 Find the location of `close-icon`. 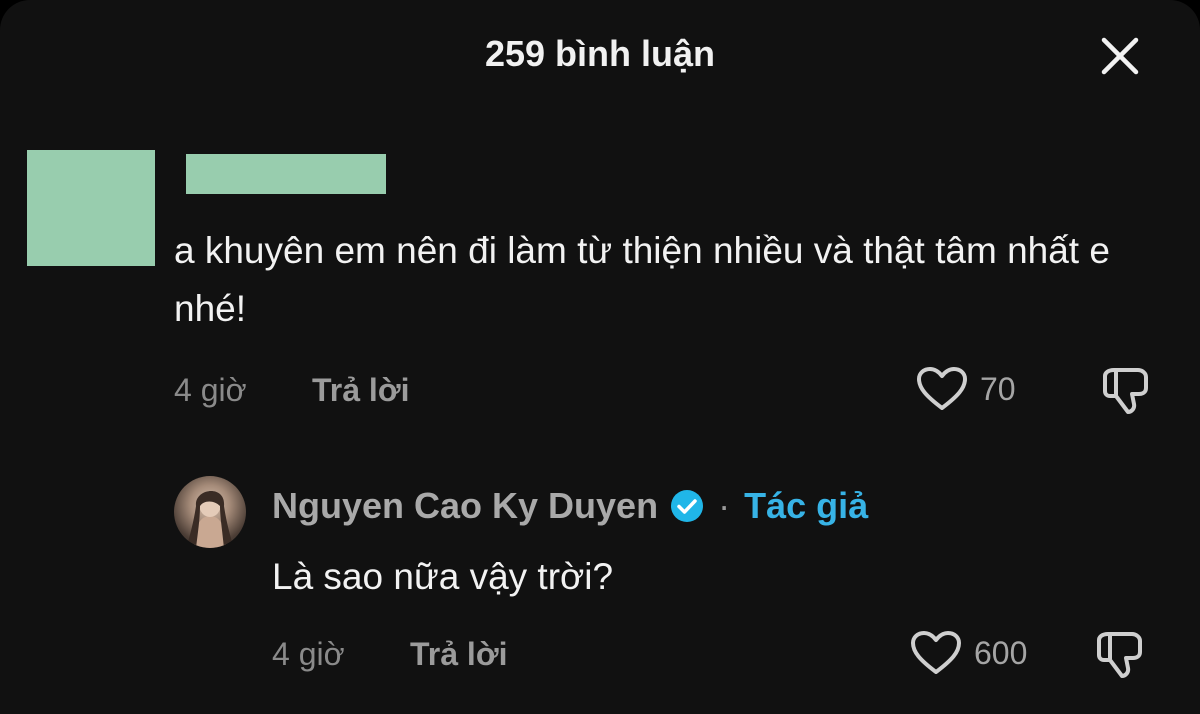

close-icon is located at coordinates (1120, 56).